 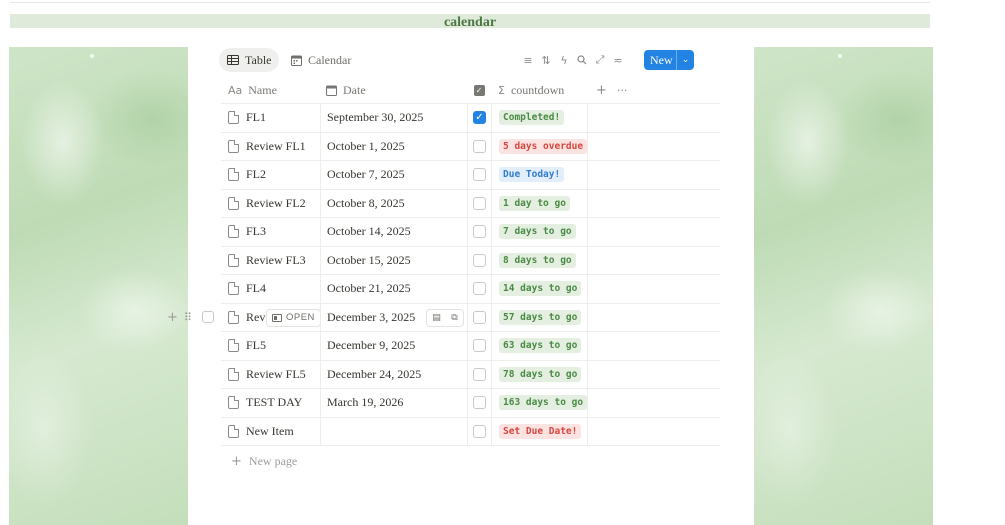 I want to click on table-row: FL5 December 9, 2025 63 days to go, so click(x=470, y=346).